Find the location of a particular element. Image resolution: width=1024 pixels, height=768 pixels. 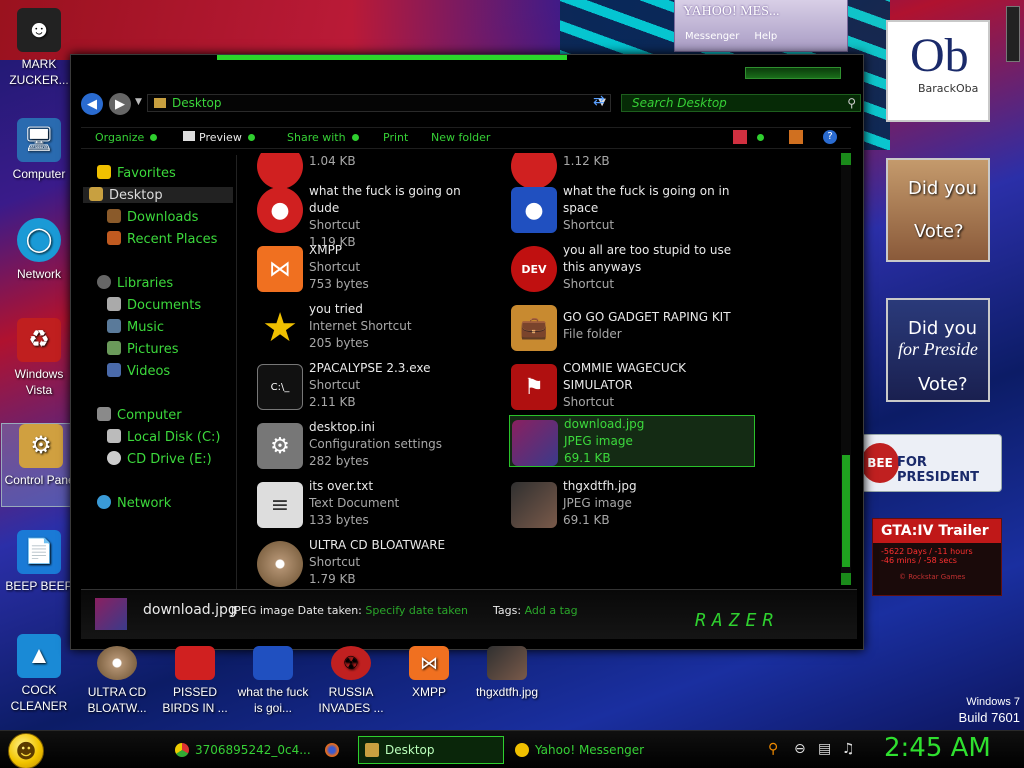

taskbar-item-yahoo: Yahoo! Messenger is located at coordinates (580, 750).